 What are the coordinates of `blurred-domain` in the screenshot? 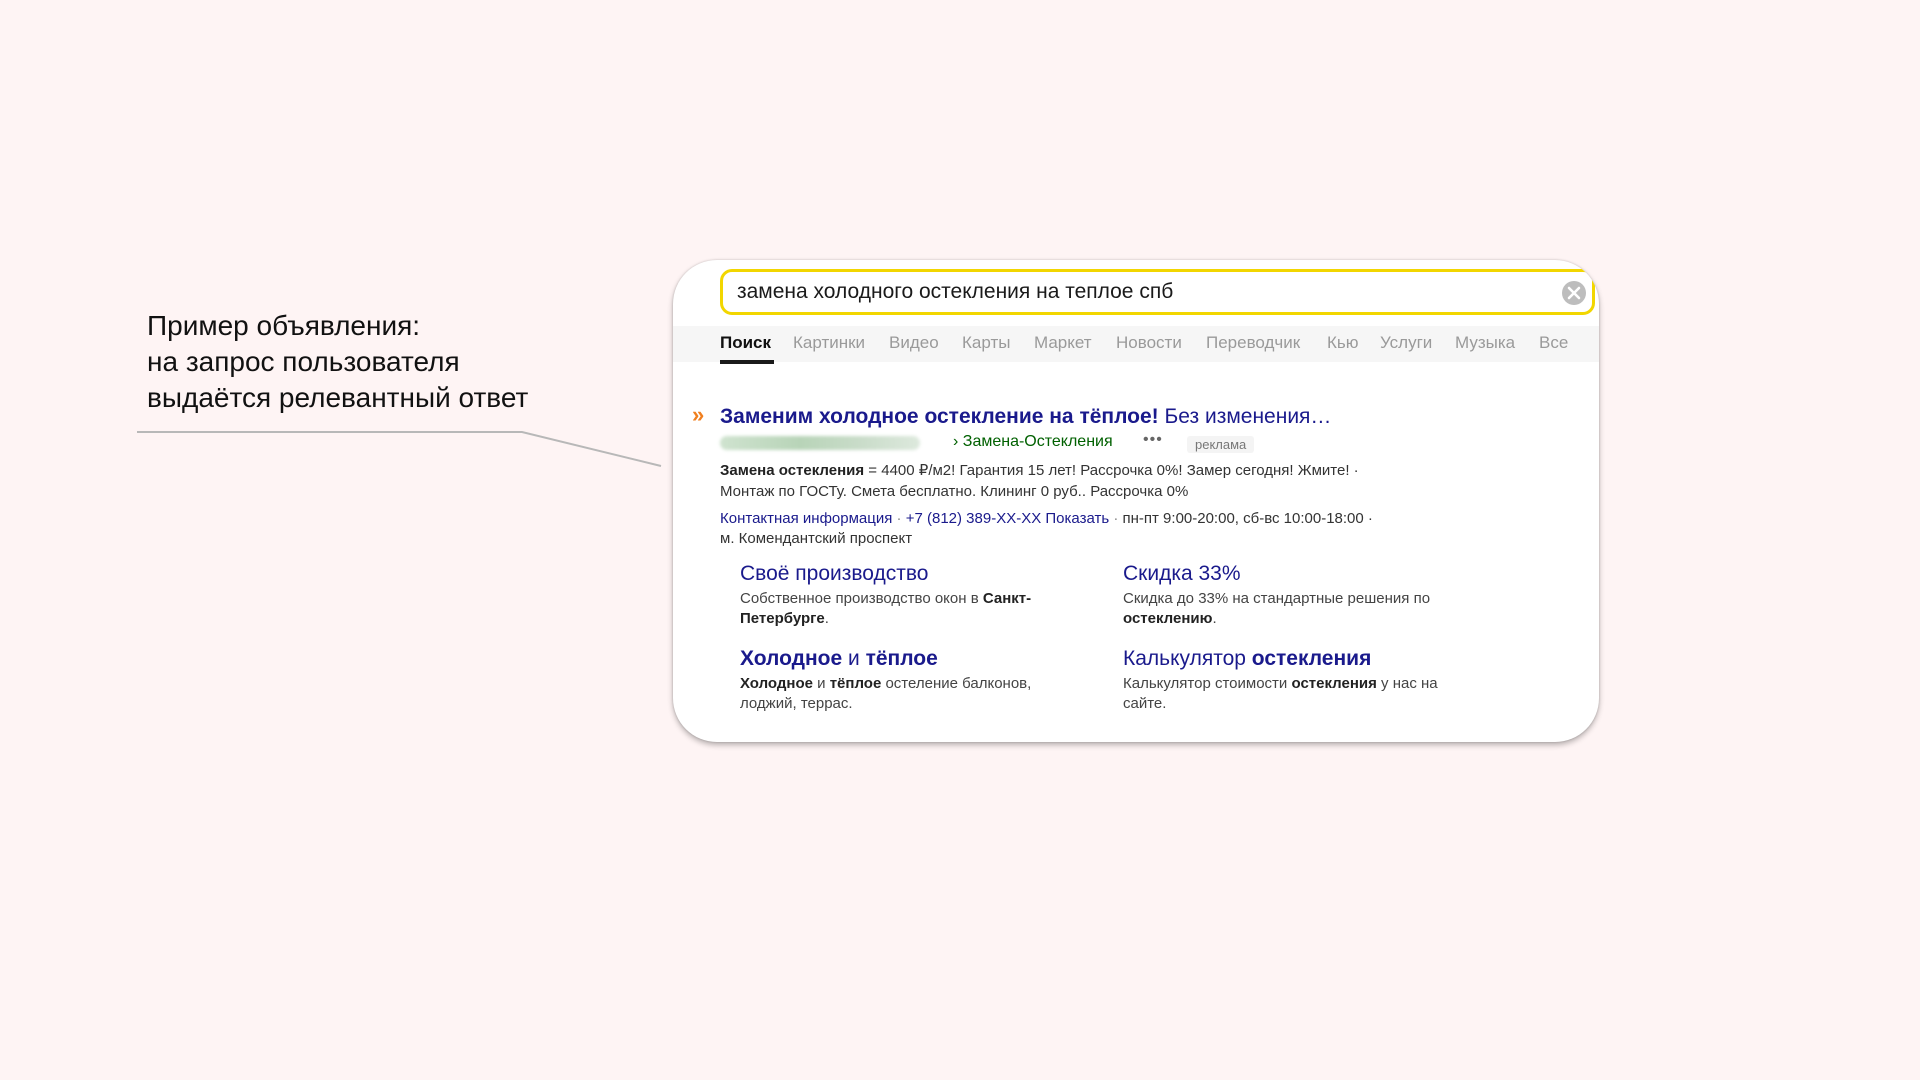 It's located at (820, 443).